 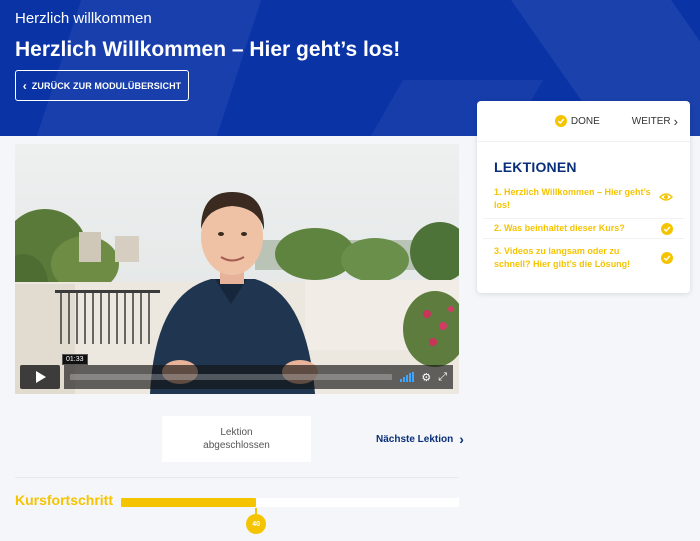 What do you see at coordinates (106, 85) in the screenshot?
I see `back-button-label: ZURÜCK ZUR MODULÜBERSICHT` at bounding box center [106, 85].